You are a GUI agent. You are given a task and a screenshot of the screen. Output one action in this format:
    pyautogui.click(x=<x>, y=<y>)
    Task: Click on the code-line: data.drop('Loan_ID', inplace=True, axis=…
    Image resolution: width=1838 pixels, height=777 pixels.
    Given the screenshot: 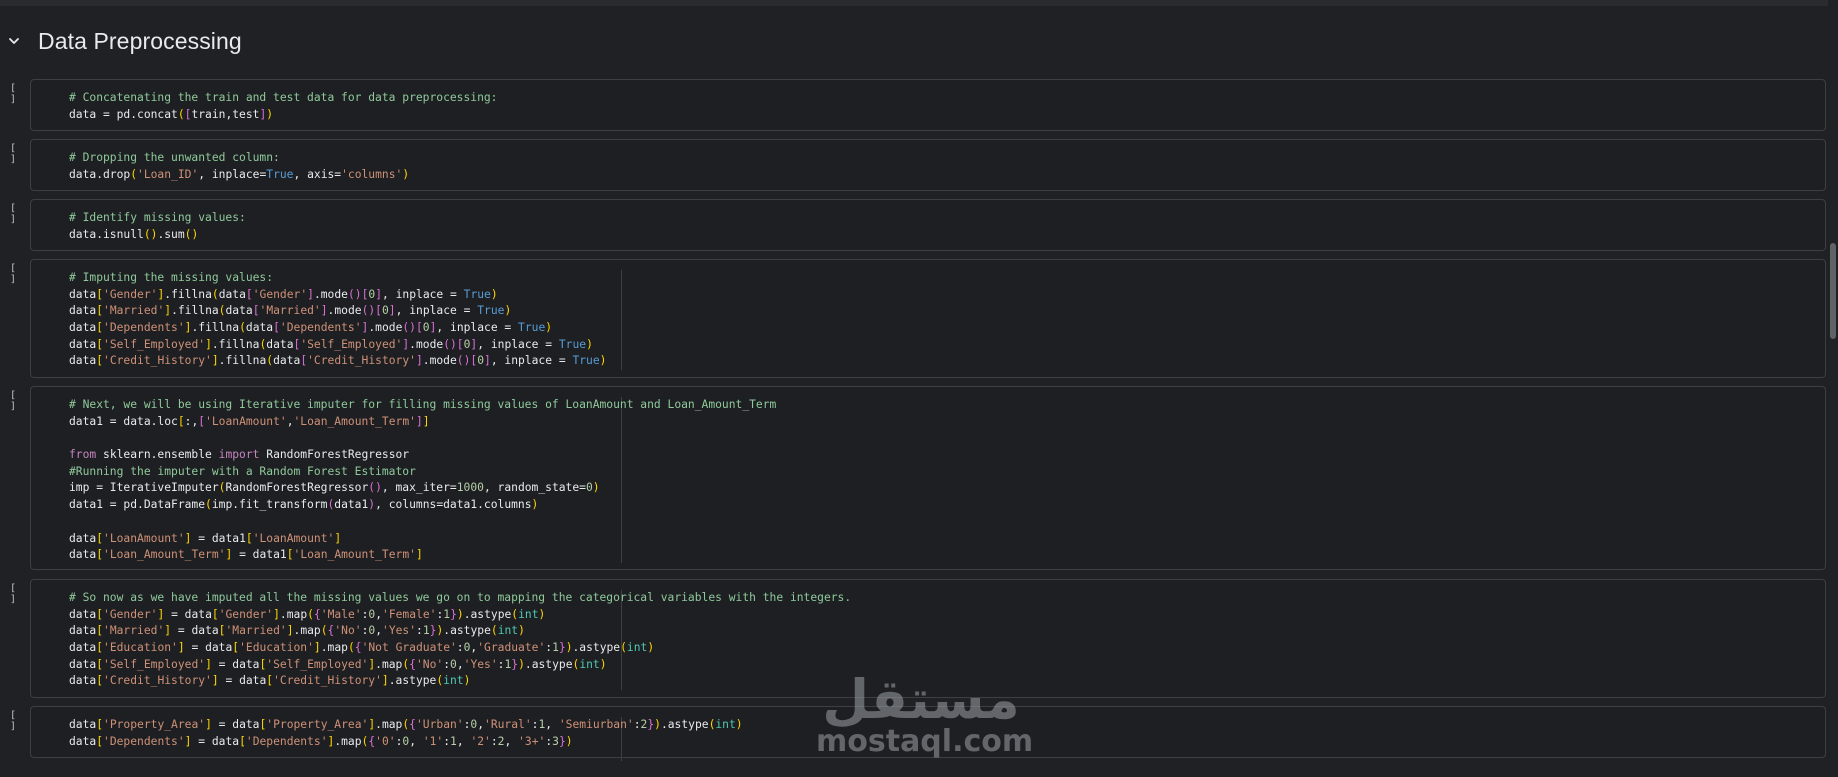 What is the action you would take?
    pyautogui.click(x=239, y=175)
    